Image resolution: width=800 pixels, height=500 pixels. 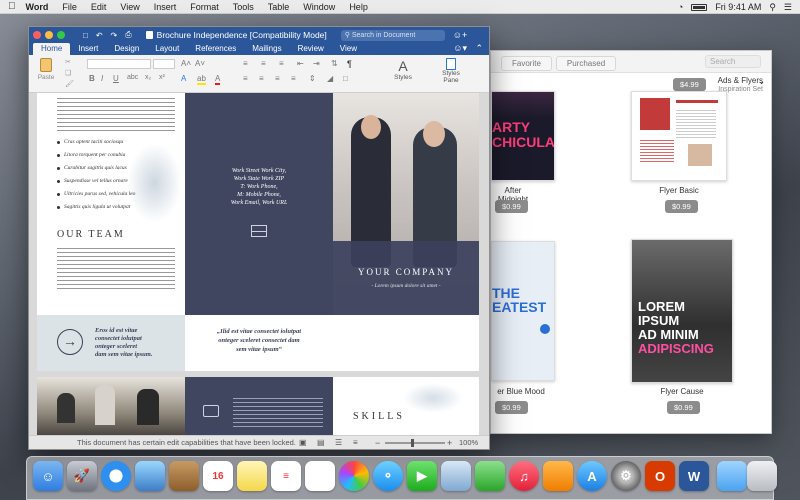 I want to click on underline-button: U, so click(x=116, y=78).